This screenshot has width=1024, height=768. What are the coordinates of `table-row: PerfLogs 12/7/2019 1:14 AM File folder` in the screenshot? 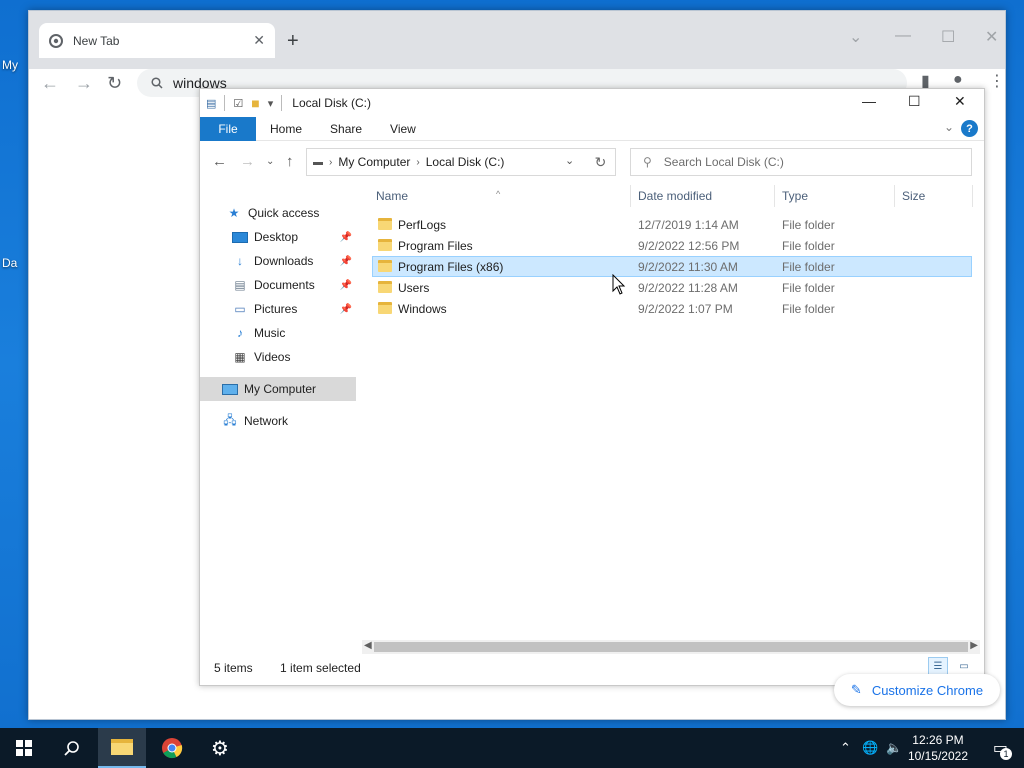 It's located at (672, 224).